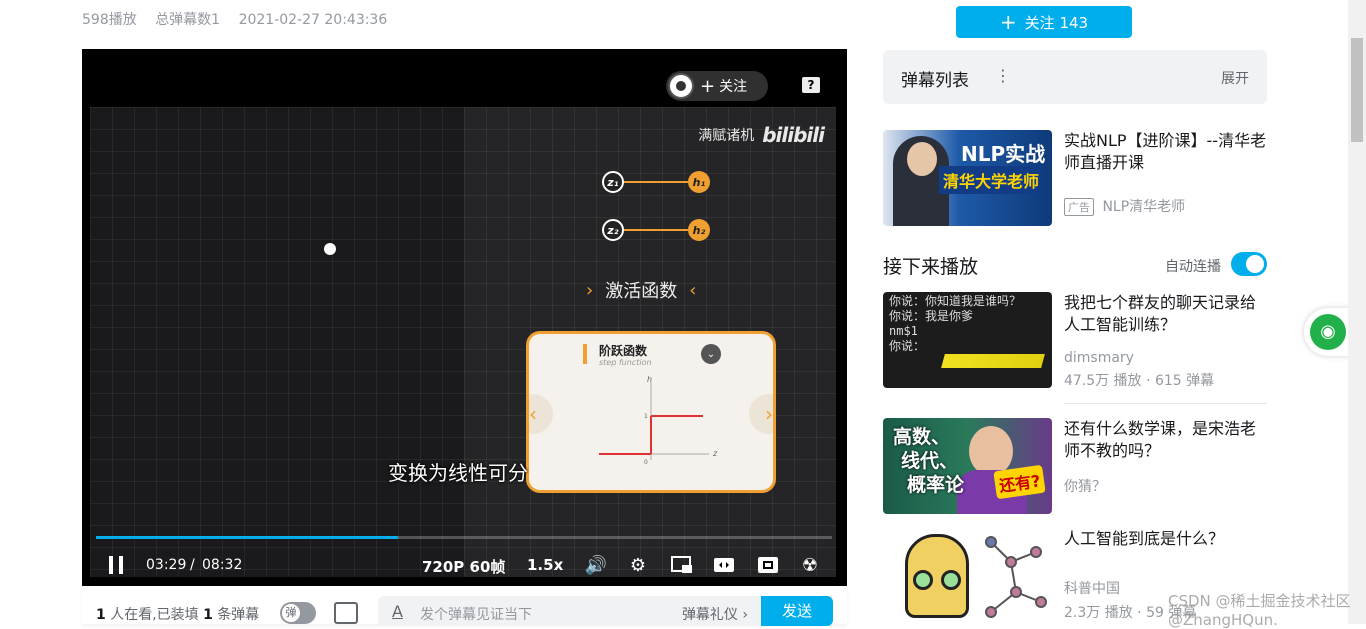  What do you see at coordinates (931, 316) in the screenshot?
I see `thumb-line: 你说：我是你爹` at bounding box center [931, 316].